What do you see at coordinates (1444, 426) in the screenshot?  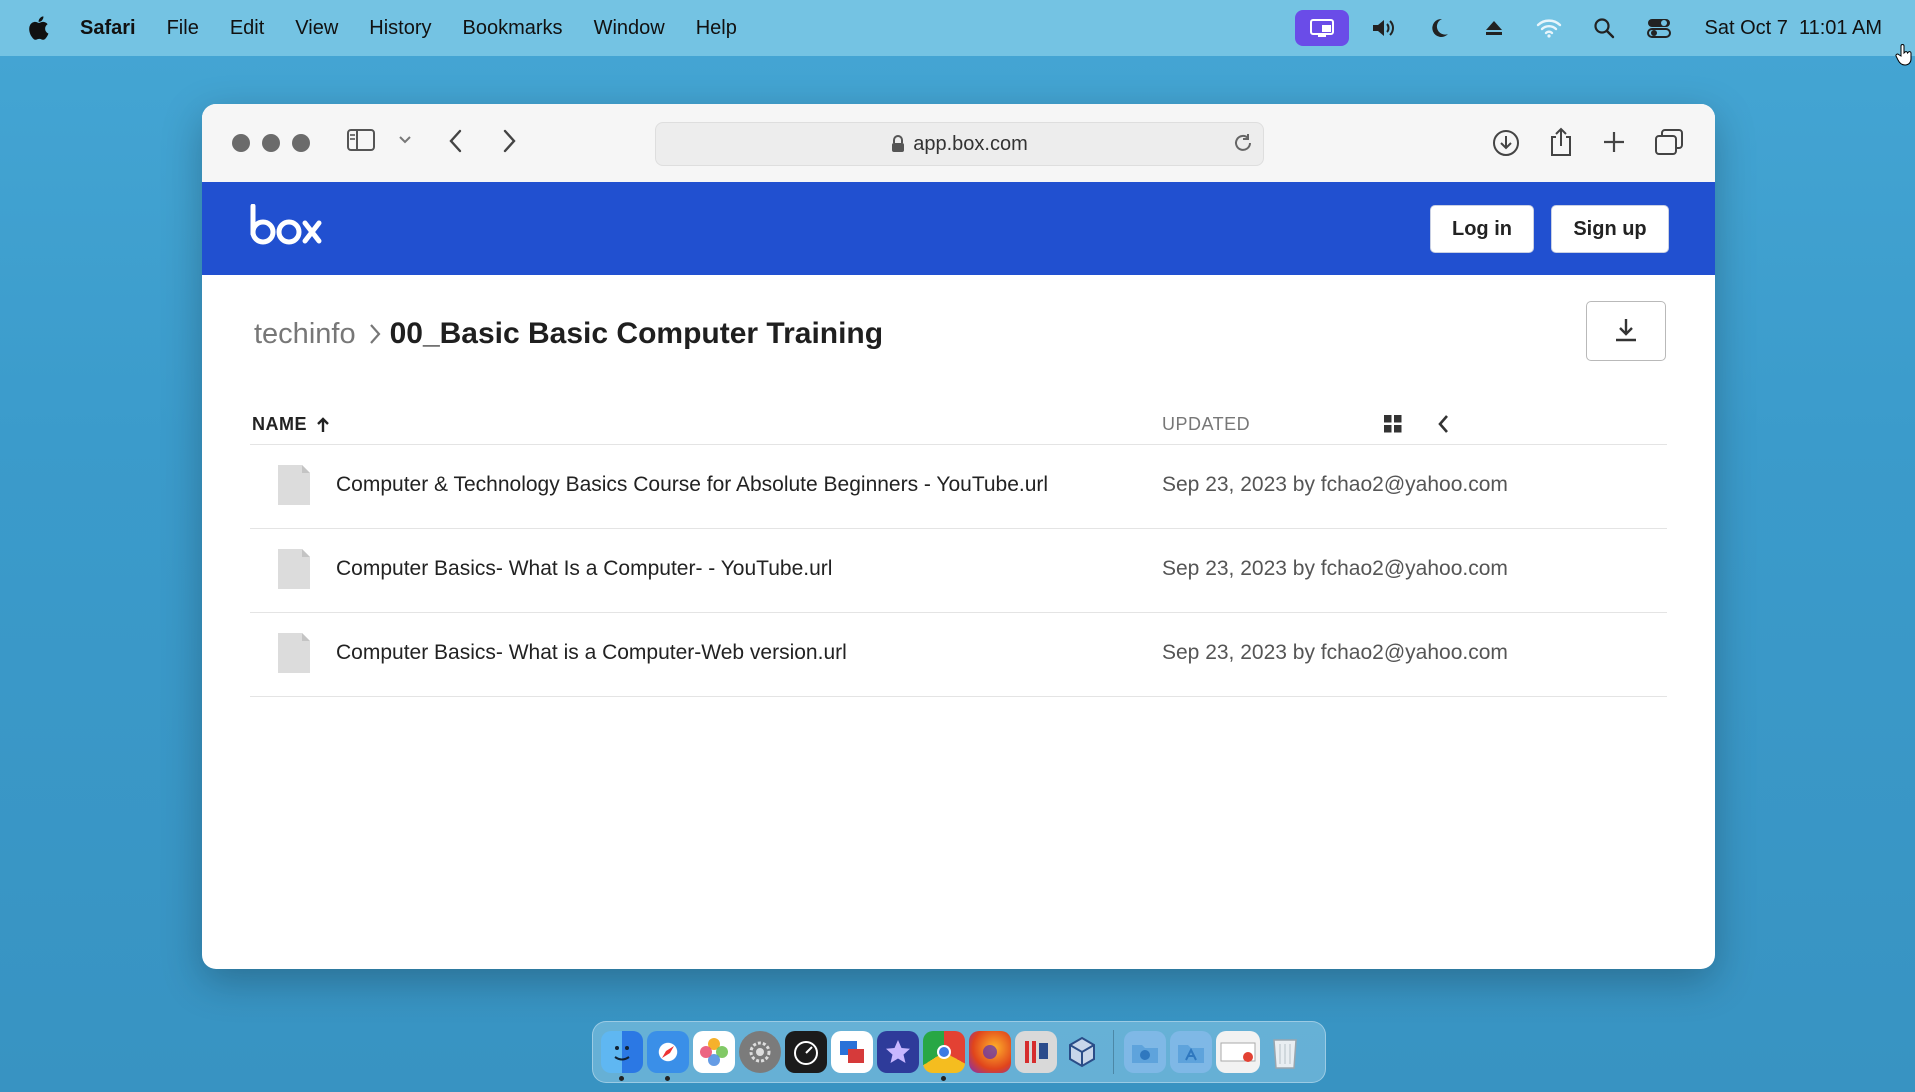 I see `chevron-left-icon` at bounding box center [1444, 426].